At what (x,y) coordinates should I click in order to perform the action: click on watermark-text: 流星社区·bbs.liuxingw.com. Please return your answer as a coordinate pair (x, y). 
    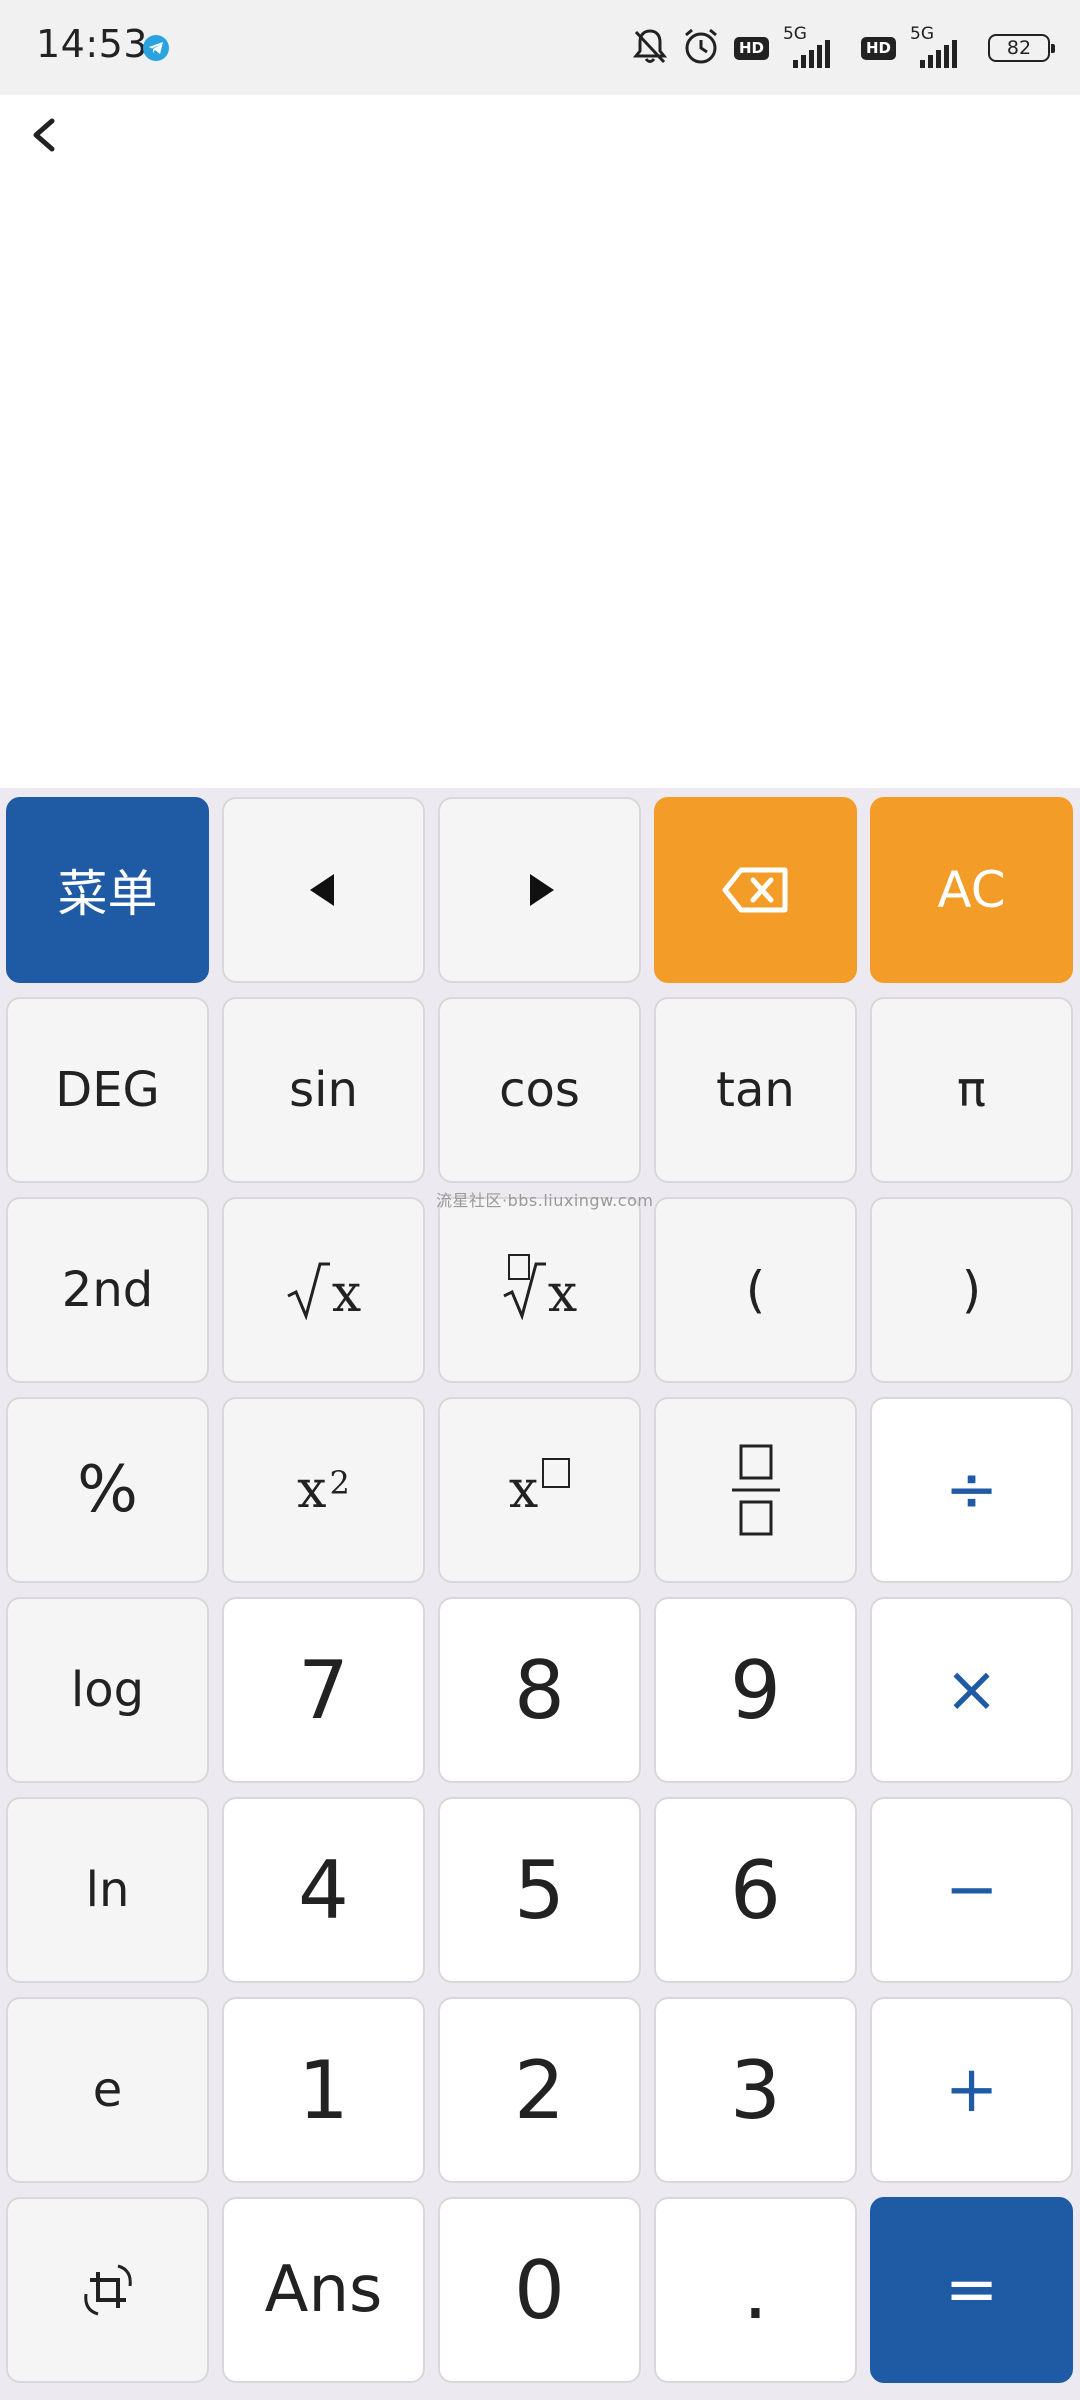
    Looking at the image, I should click on (545, 1200).